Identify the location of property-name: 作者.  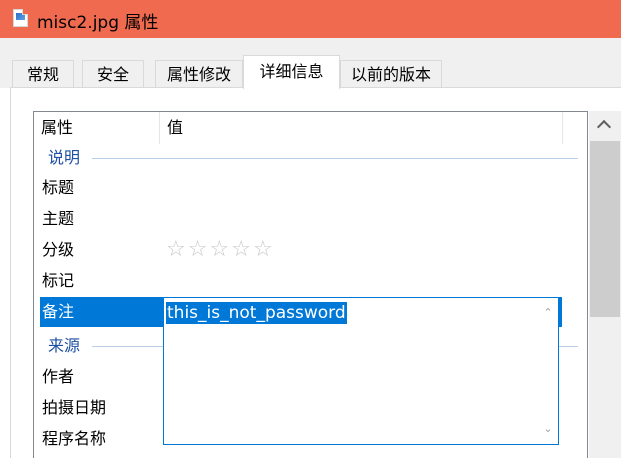
(58, 376).